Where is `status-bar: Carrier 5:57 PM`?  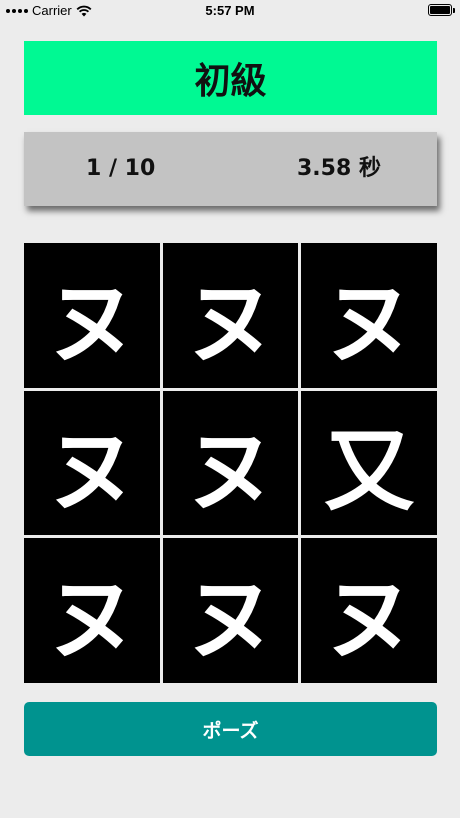
status-bar: Carrier 5:57 PM is located at coordinates (230, 12).